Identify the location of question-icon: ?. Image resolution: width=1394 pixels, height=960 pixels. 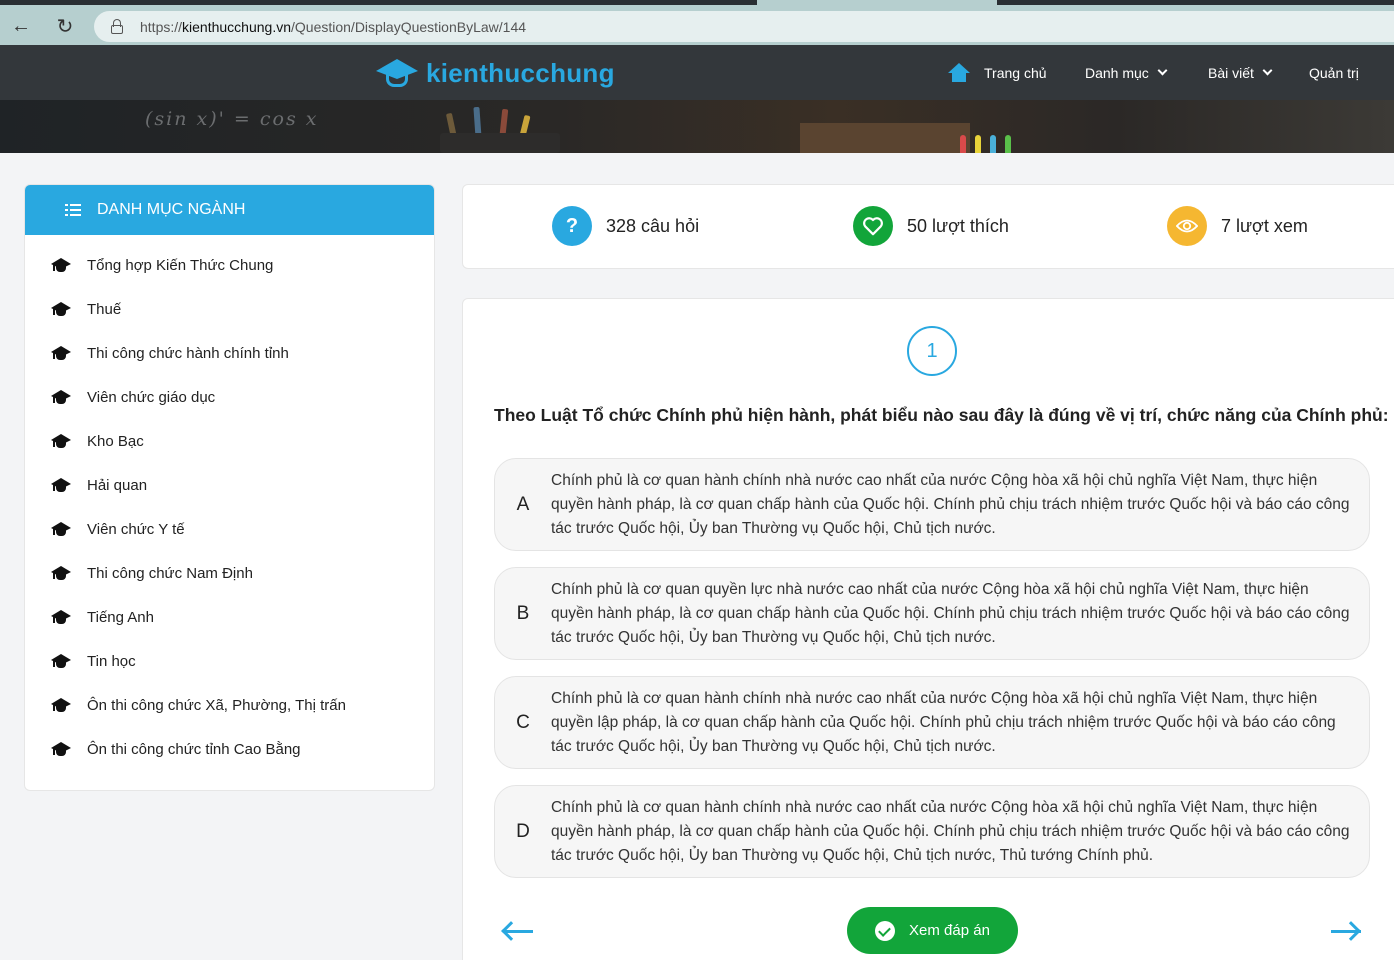
(572, 226).